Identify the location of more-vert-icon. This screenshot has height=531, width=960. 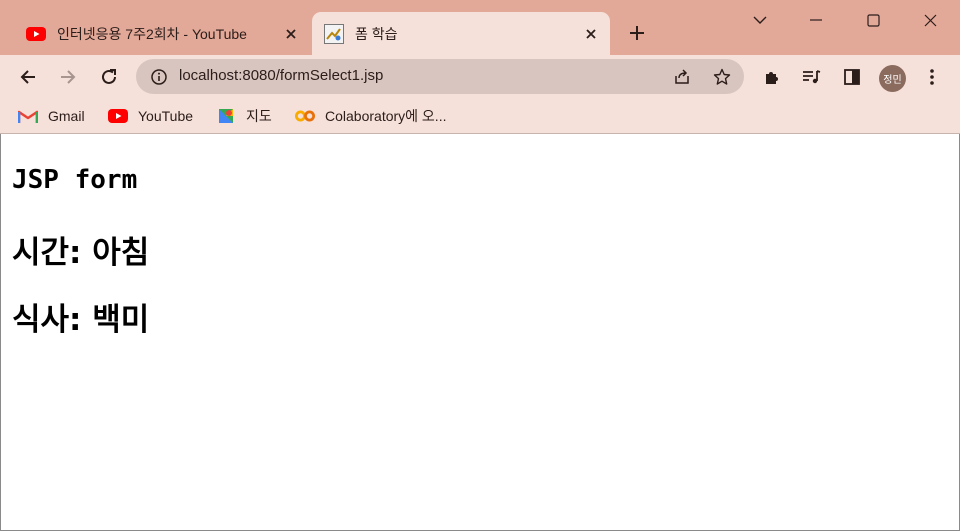
(932, 77).